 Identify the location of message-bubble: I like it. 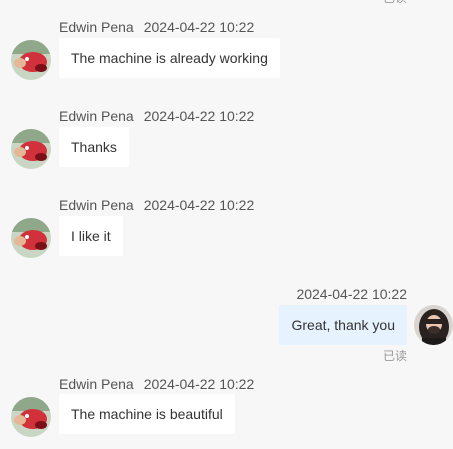
(91, 236).